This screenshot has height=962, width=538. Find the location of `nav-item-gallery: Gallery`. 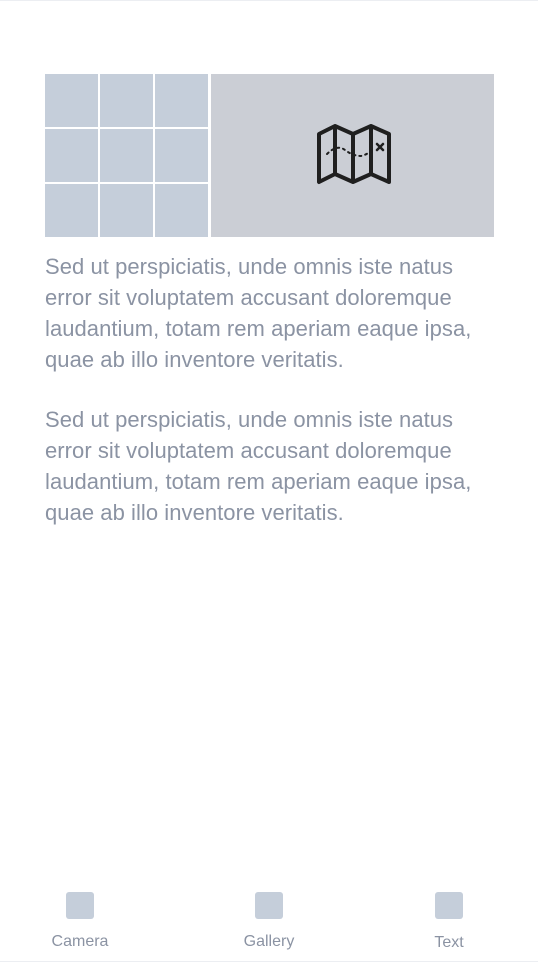

nav-item-gallery: Gallery is located at coordinates (269, 918).